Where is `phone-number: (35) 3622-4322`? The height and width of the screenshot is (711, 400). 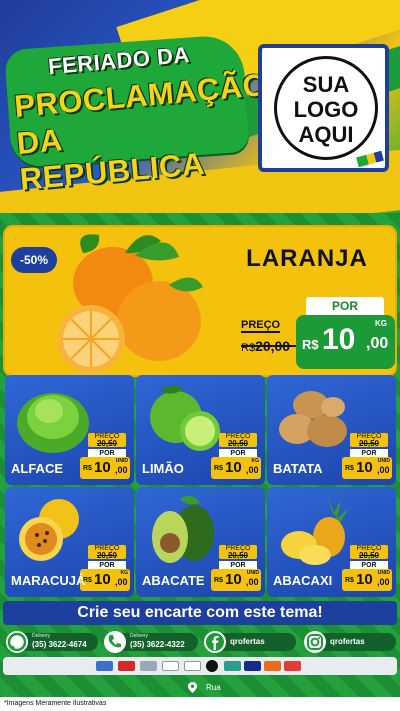
phone-number: (35) 3622-4322 is located at coordinates (157, 644).